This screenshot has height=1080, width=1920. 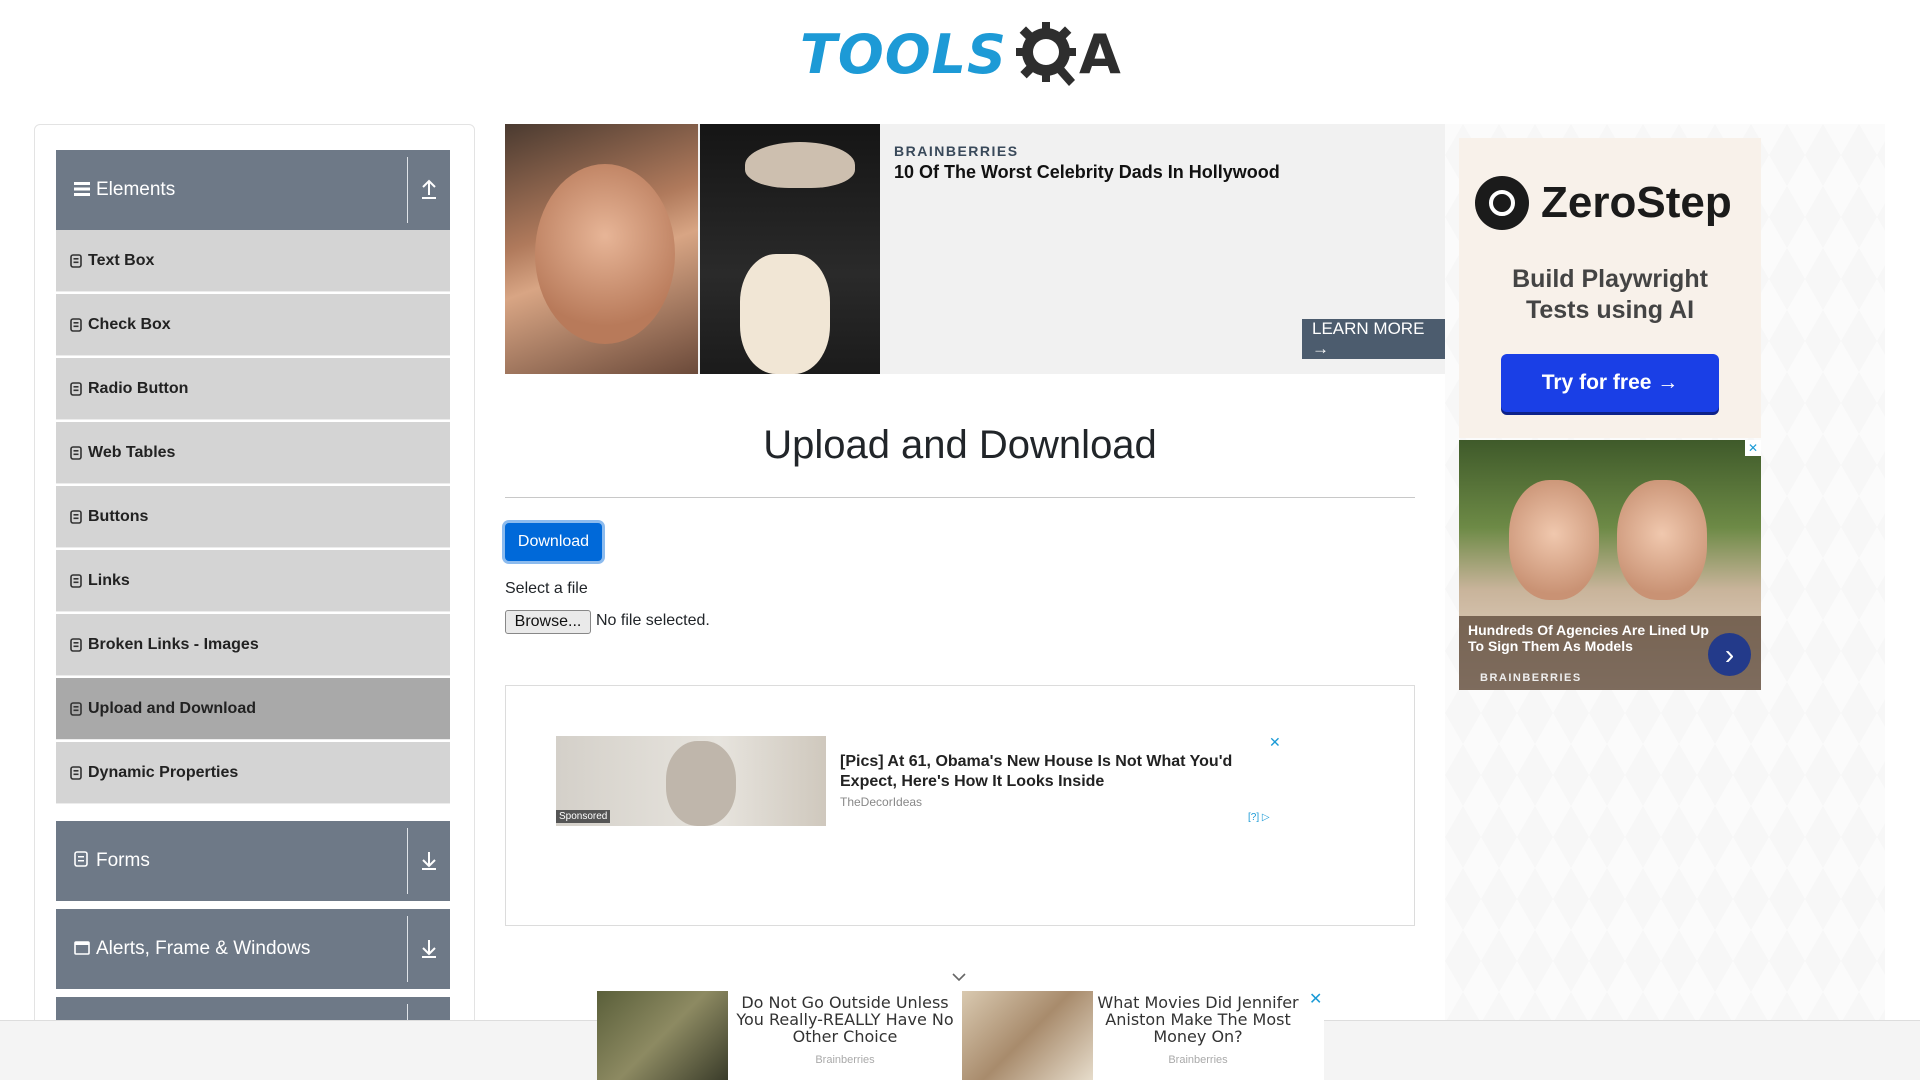 I want to click on chevron-down-icon, so click(x=959, y=976).